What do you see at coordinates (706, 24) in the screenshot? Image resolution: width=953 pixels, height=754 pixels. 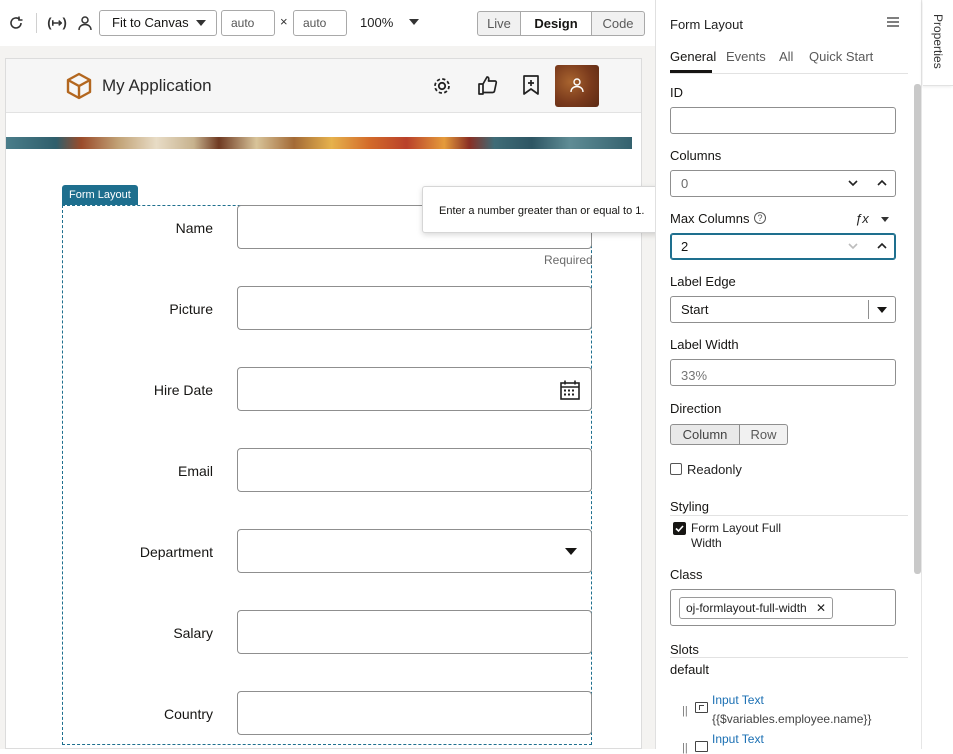 I see `panel-title: Form Layout` at bounding box center [706, 24].